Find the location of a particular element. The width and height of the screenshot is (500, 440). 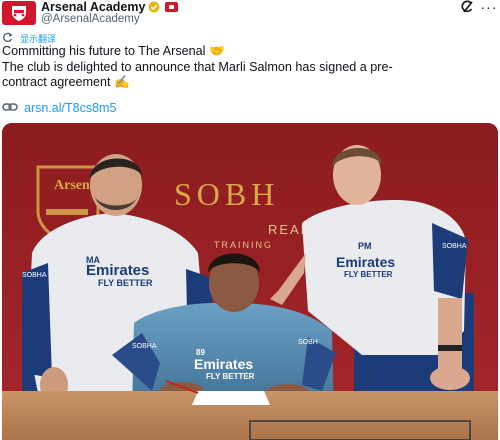

verified-gold-badge-icon is located at coordinates (154, 7).